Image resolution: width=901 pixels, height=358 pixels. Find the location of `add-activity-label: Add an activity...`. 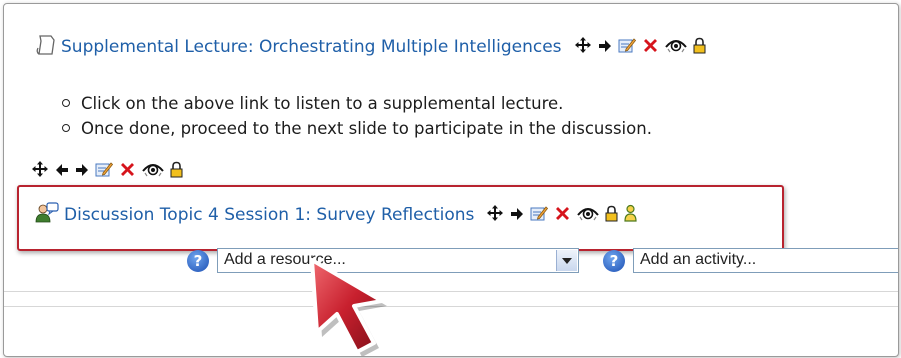

add-activity-label: Add an activity... is located at coordinates (698, 259).